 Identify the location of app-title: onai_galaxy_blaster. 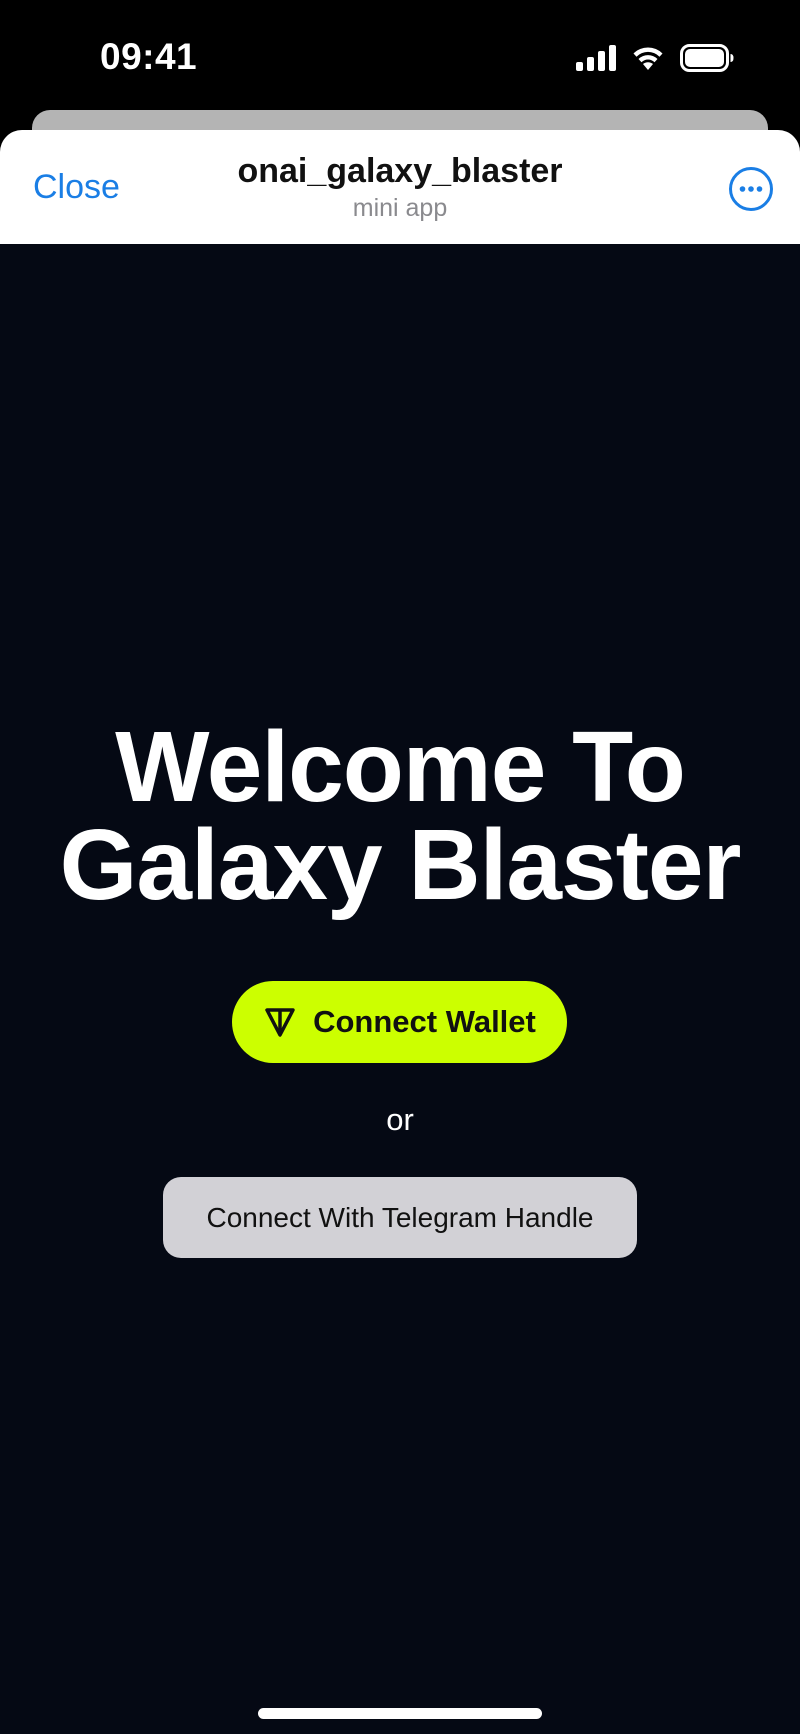
(400, 171).